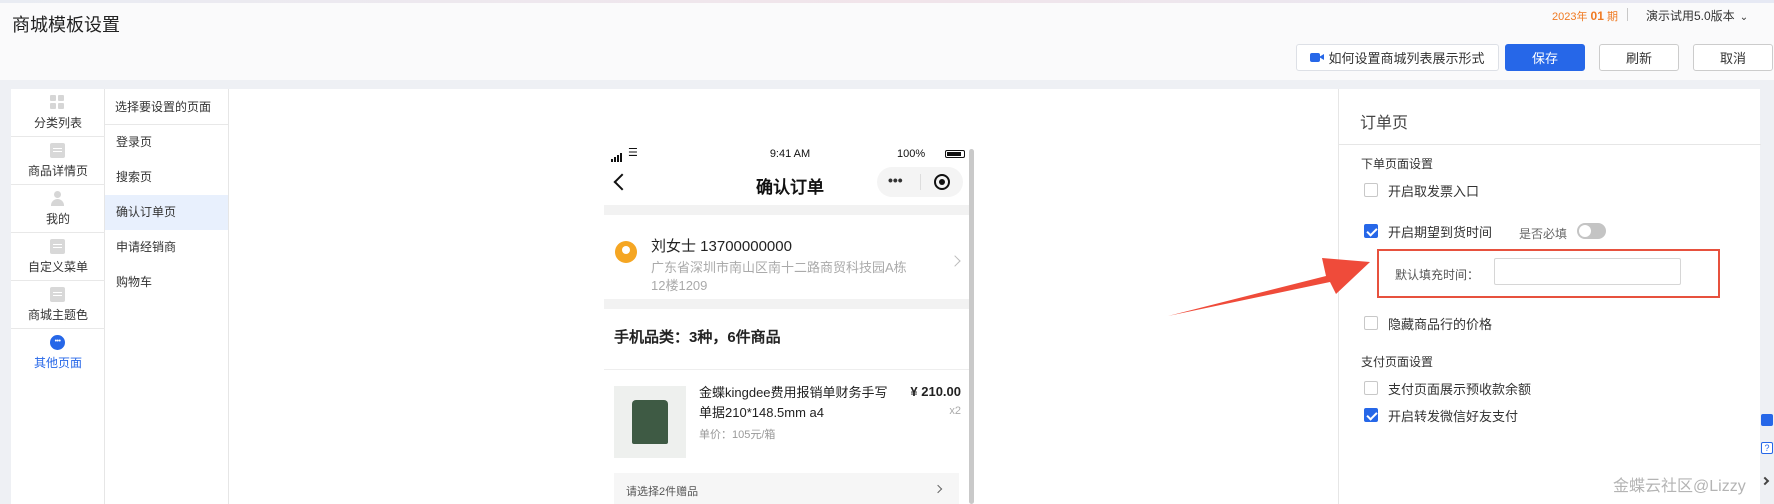 The height and width of the screenshot is (504, 1774). What do you see at coordinates (1269, 287) in the screenshot?
I see `annotation-arrow` at bounding box center [1269, 287].